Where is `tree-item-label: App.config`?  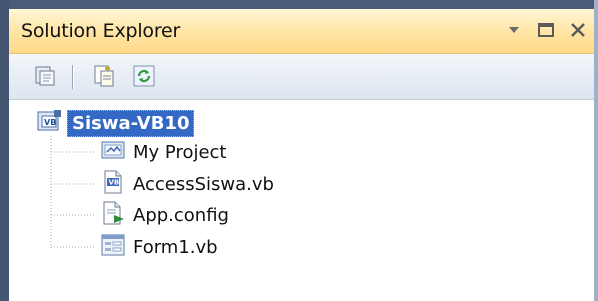 tree-item-label: App.config is located at coordinates (181, 215).